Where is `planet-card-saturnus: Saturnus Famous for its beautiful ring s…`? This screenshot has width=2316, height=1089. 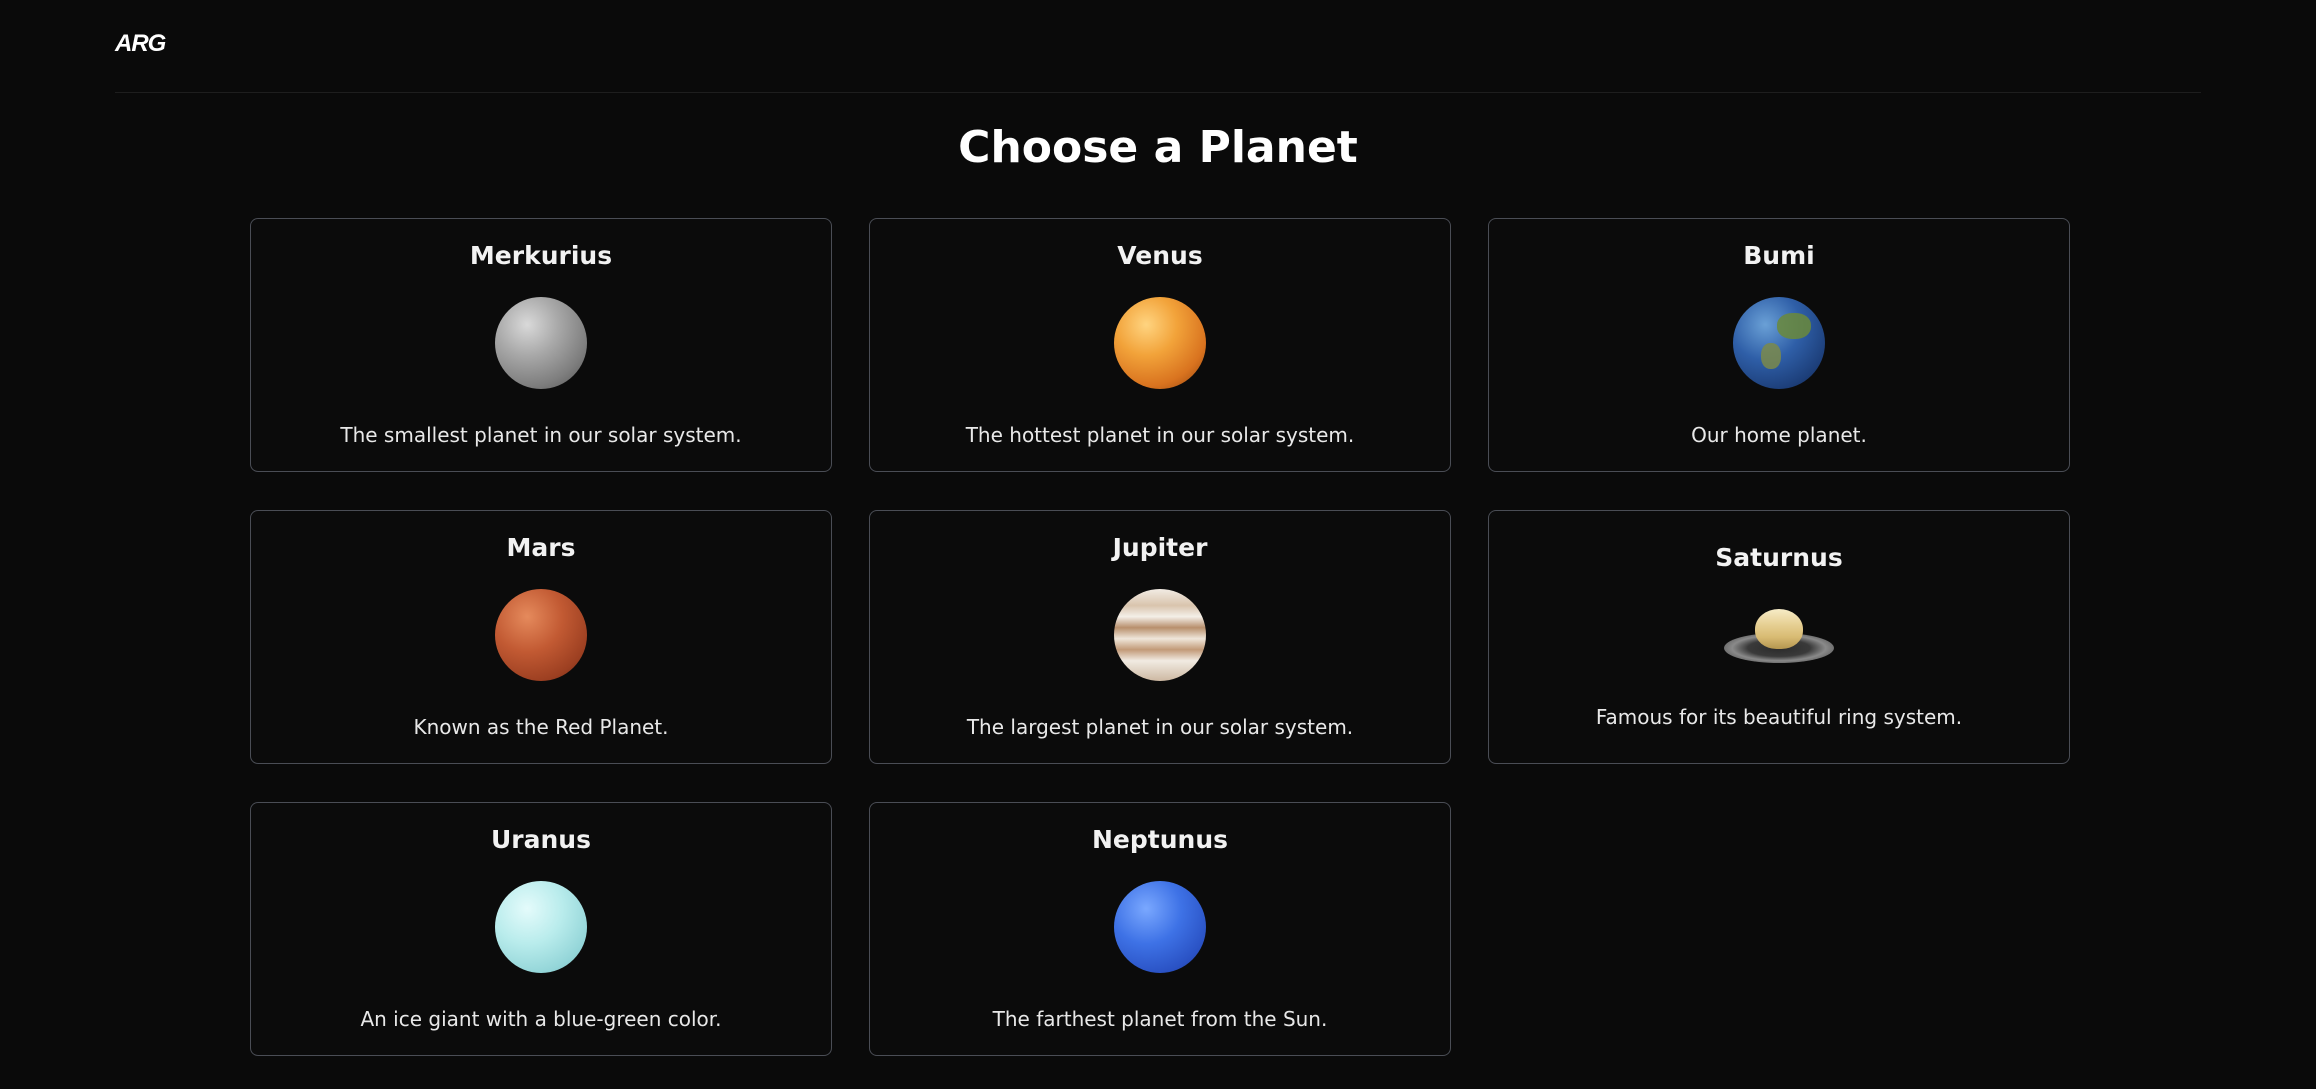
planet-card-saturnus: Saturnus Famous for its beautiful ring s… is located at coordinates (1779, 637).